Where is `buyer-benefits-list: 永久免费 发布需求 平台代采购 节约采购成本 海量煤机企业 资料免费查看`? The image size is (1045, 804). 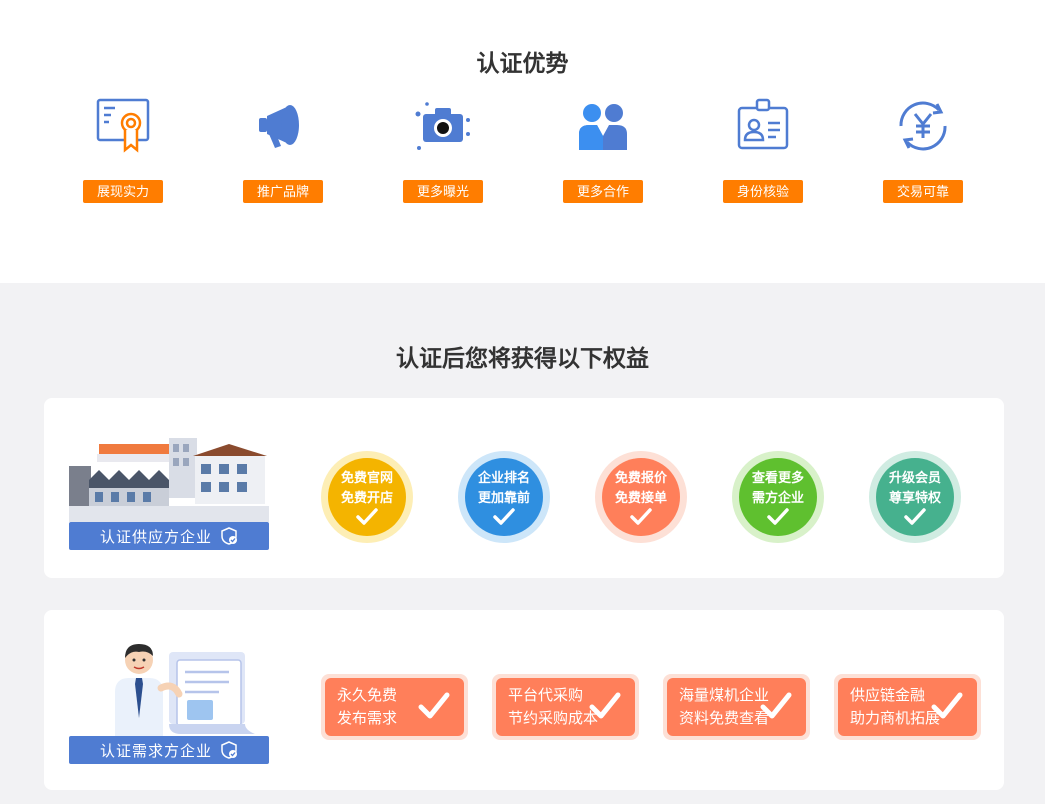 buyer-benefits-list: 永久免费 发布需求 平台代采购 节约采购成本 海量煤机企业 资料免费查看 is located at coordinates (651, 707).